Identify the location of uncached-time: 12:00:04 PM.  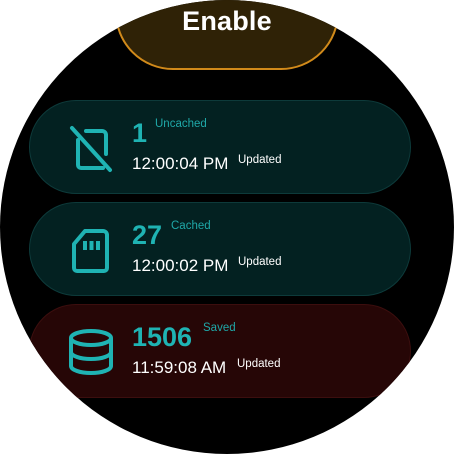
(180, 163).